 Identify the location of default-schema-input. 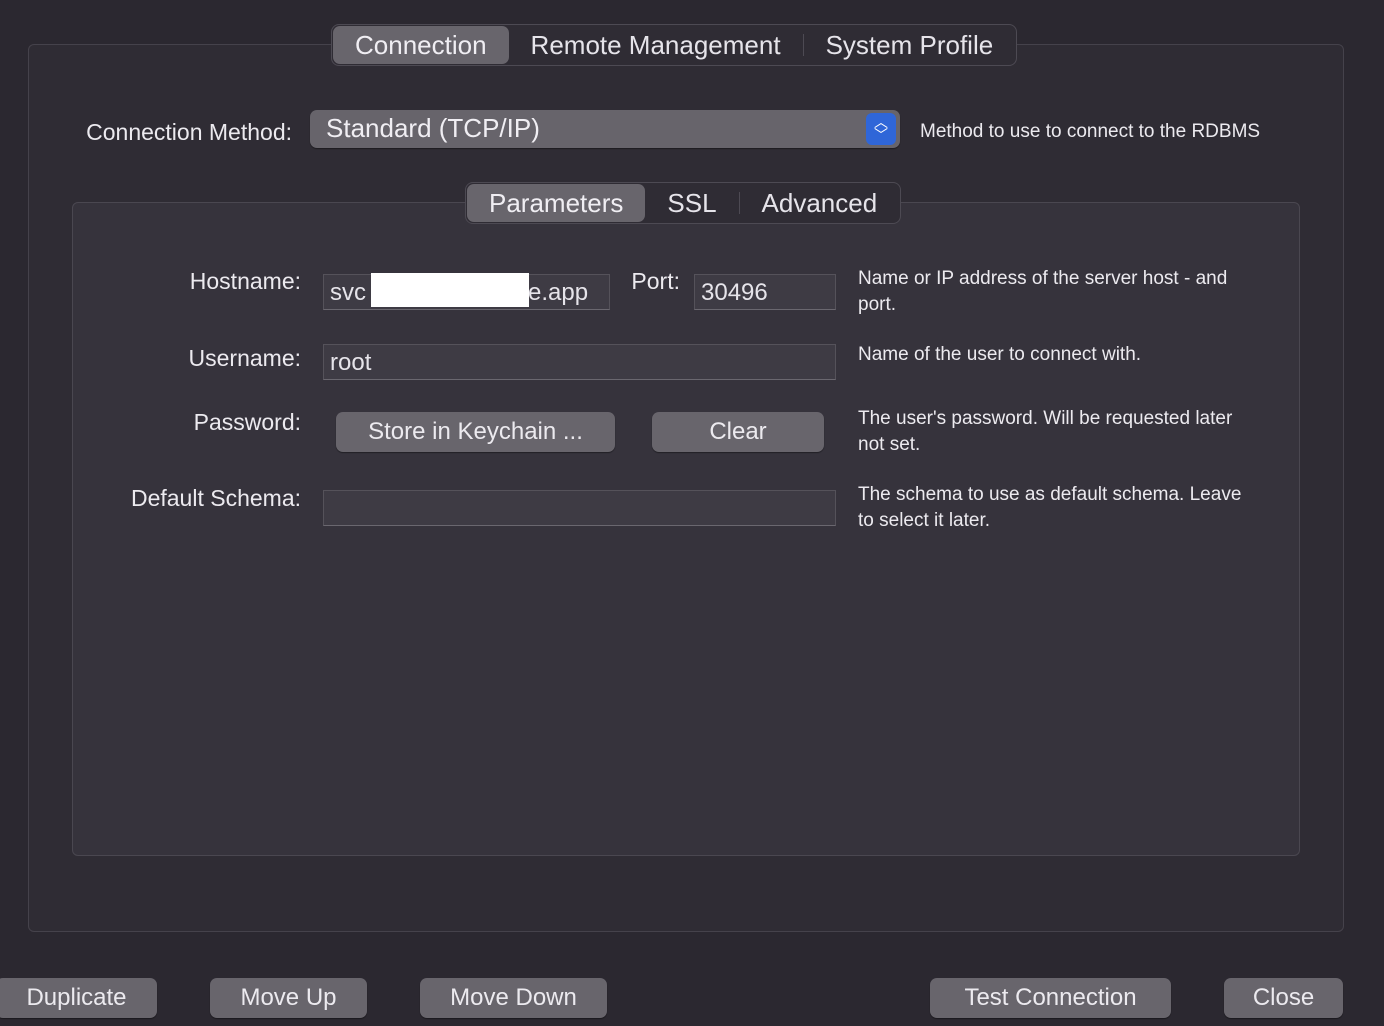
(579, 508).